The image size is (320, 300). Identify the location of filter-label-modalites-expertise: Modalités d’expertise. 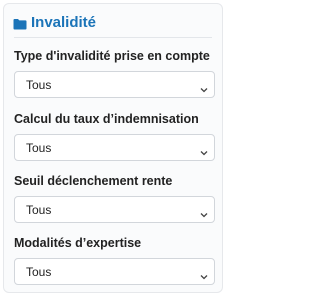
(78, 243).